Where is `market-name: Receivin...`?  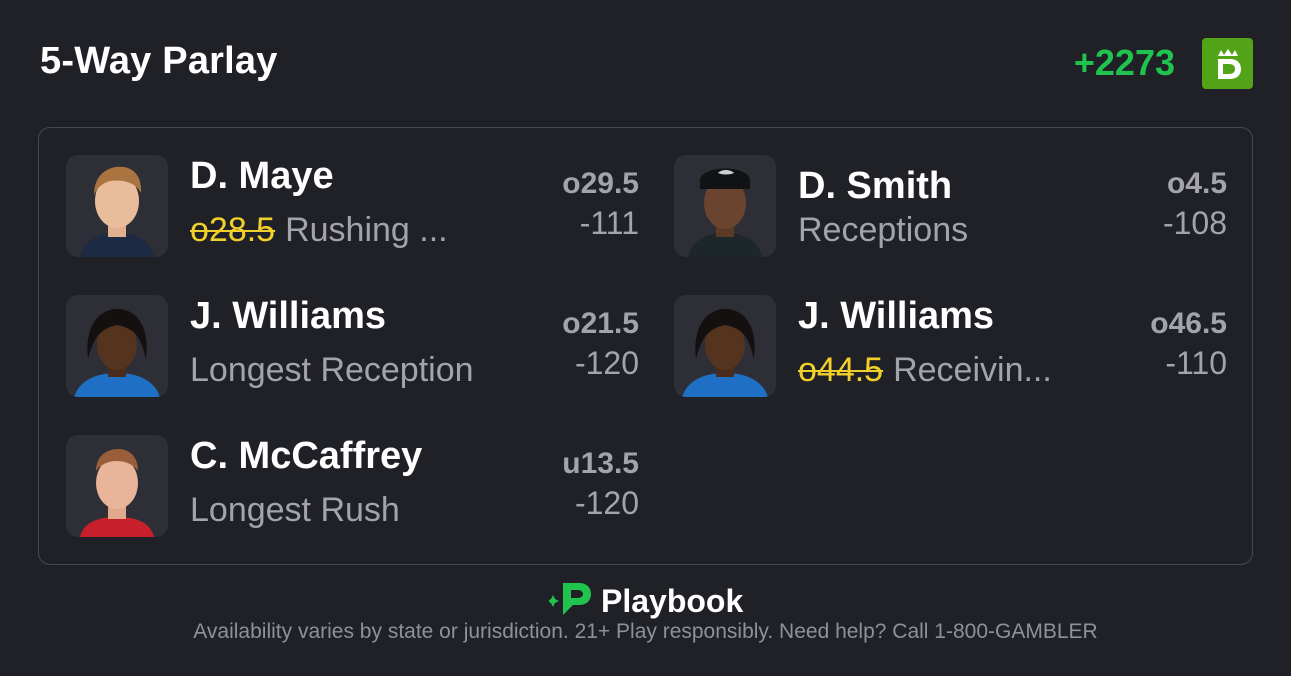 market-name: Receivin... is located at coordinates (972, 370).